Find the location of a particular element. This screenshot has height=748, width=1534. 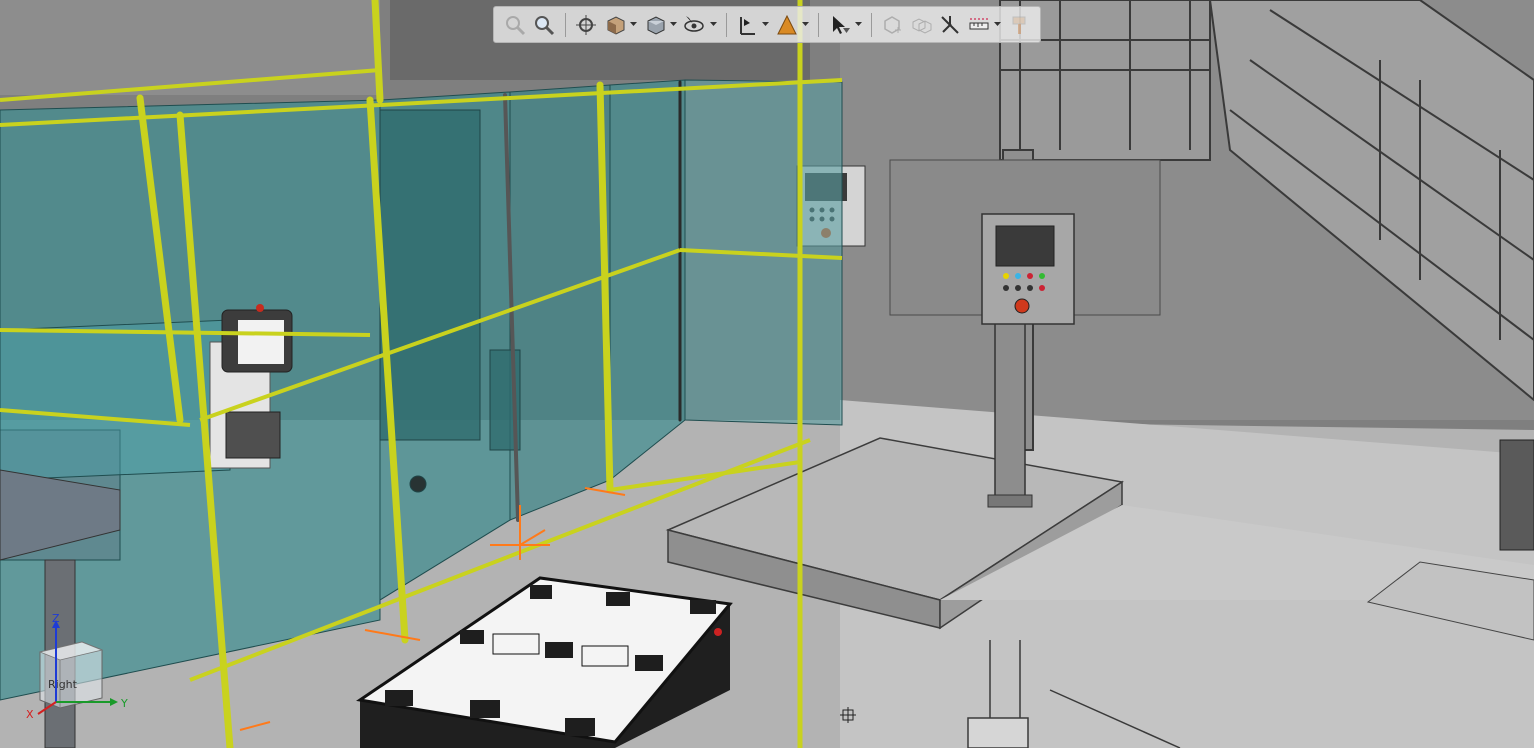

view-center-button is located at coordinates (586, 25).